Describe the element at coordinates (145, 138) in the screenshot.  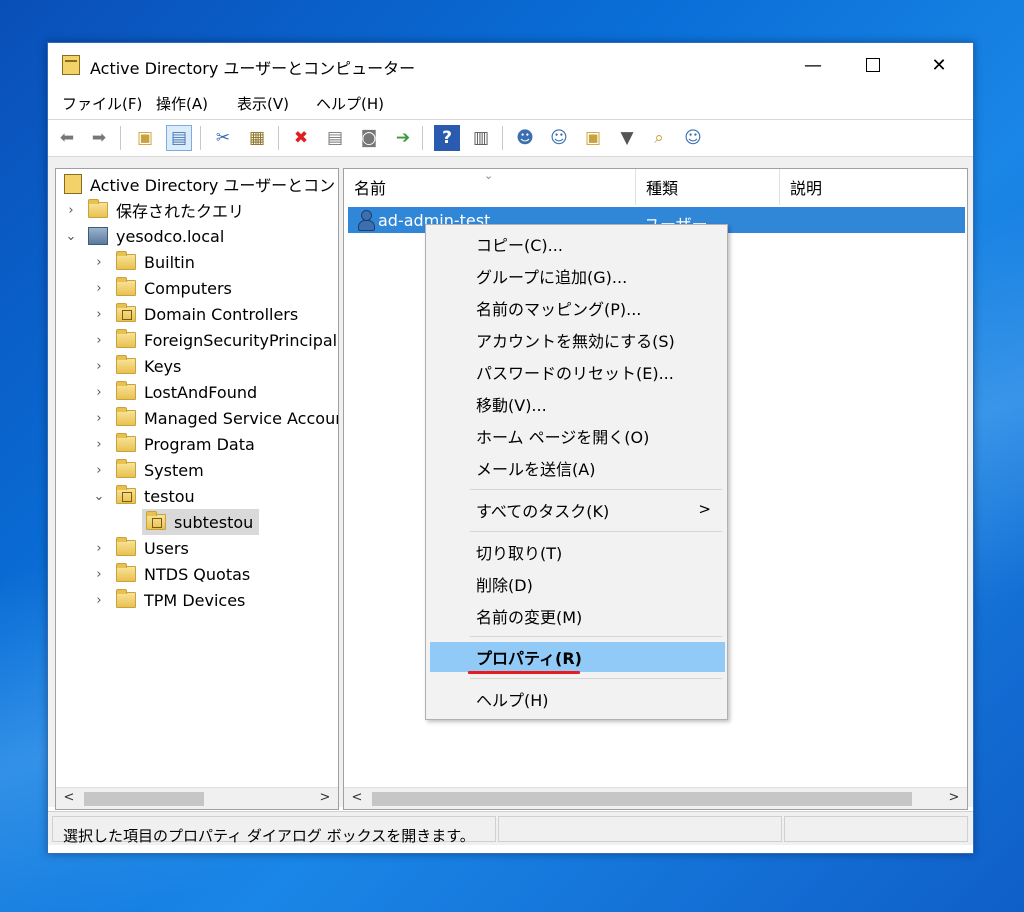
I see `up-folder-icon: ▣` at that location.